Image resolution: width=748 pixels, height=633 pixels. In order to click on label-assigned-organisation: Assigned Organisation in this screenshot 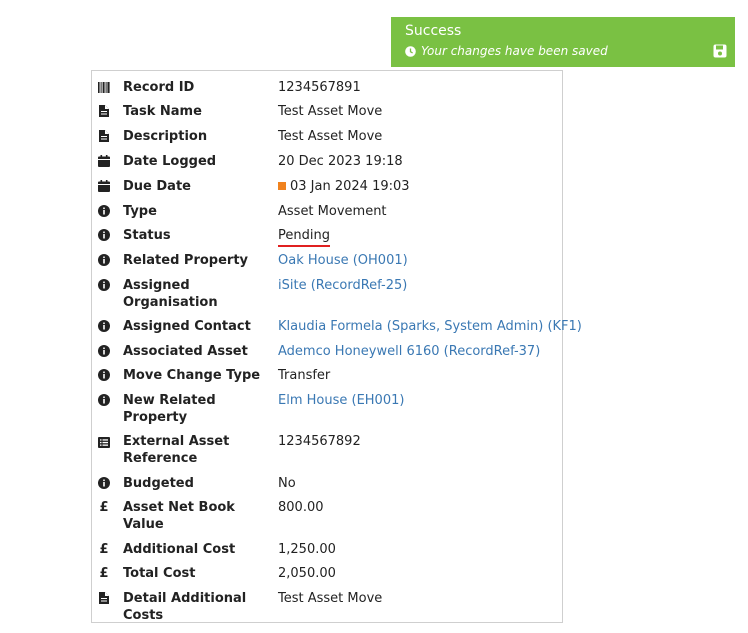, I will do `click(193, 294)`.